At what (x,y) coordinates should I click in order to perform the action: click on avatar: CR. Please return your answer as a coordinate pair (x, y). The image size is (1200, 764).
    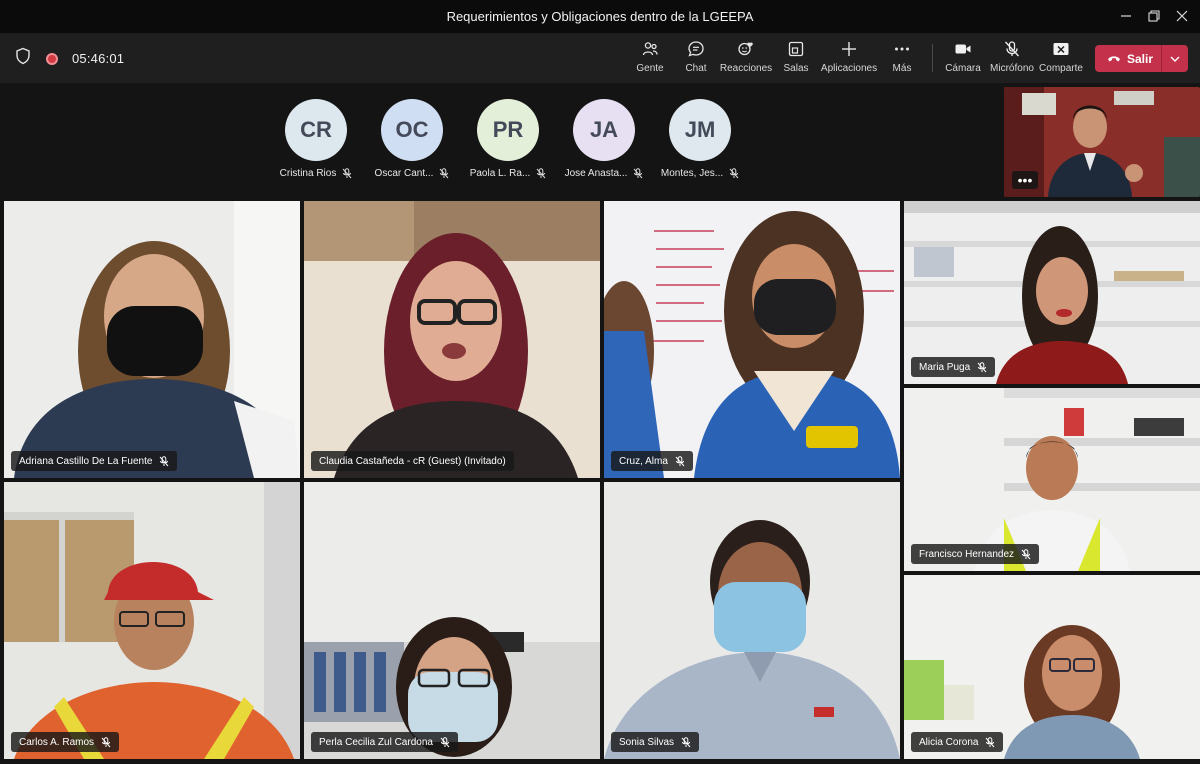
    Looking at the image, I should click on (316, 130).